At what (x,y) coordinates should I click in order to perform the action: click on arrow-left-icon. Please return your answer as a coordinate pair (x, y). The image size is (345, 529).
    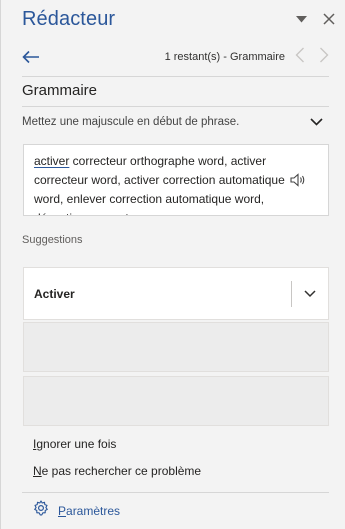
    Looking at the image, I should click on (31, 57).